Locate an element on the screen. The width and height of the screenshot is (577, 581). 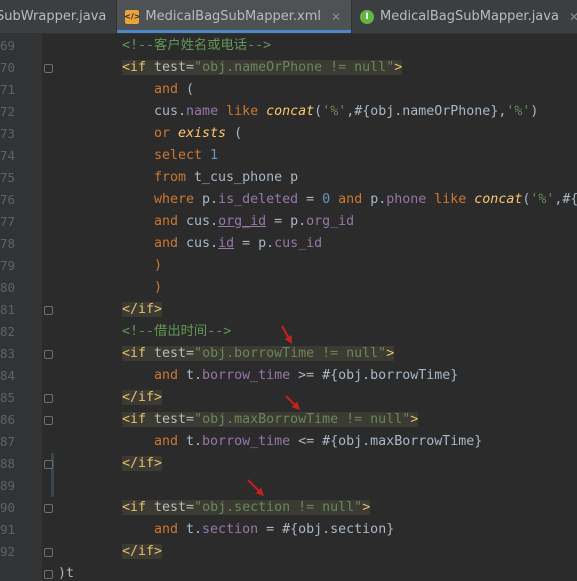
line-number: 85 is located at coordinates (8, 397).